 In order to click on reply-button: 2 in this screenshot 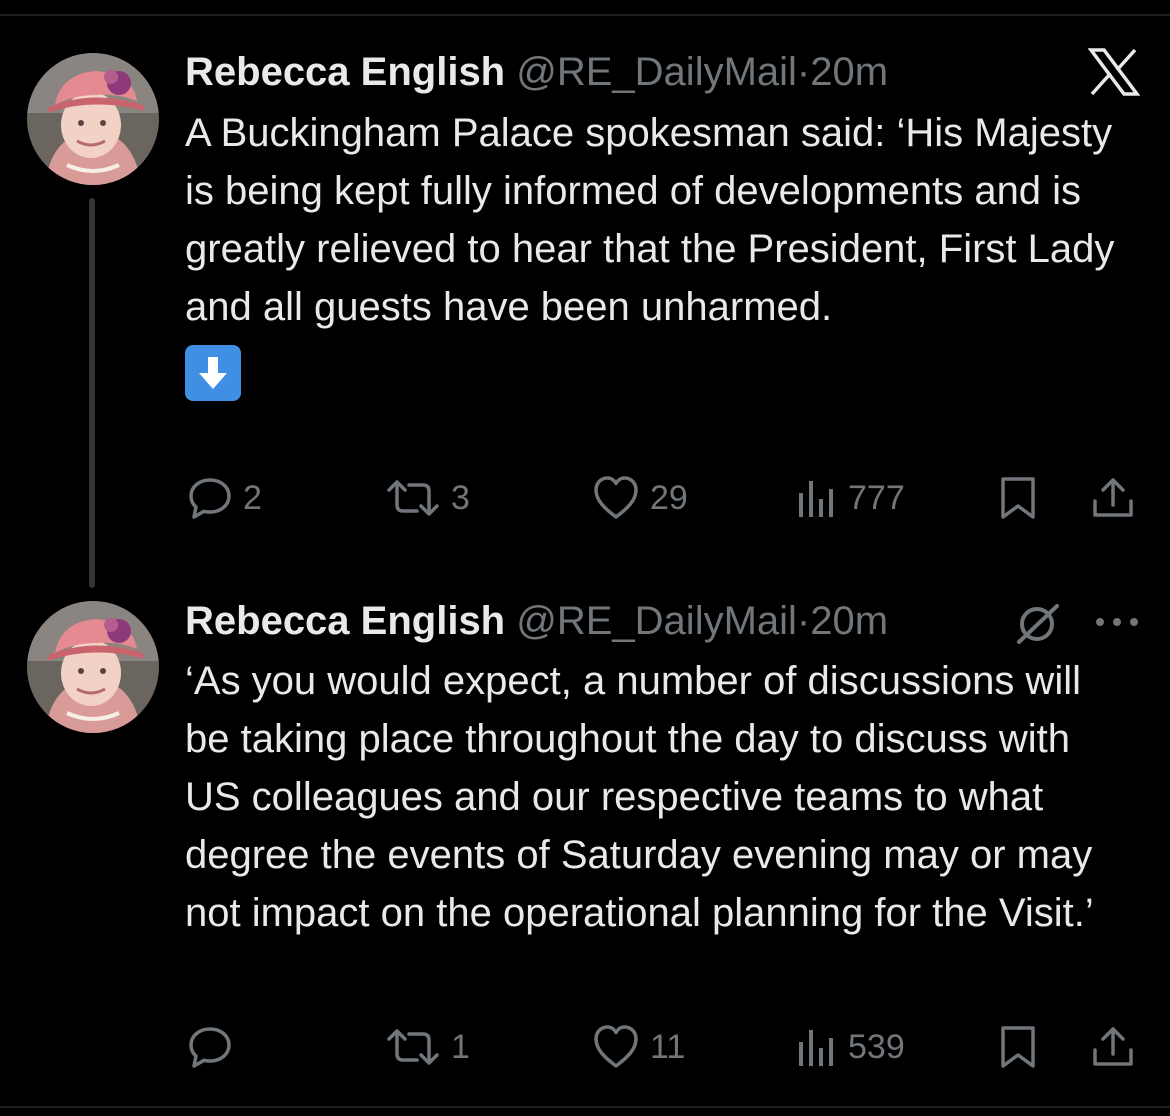, I will do `click(224, 498)`.